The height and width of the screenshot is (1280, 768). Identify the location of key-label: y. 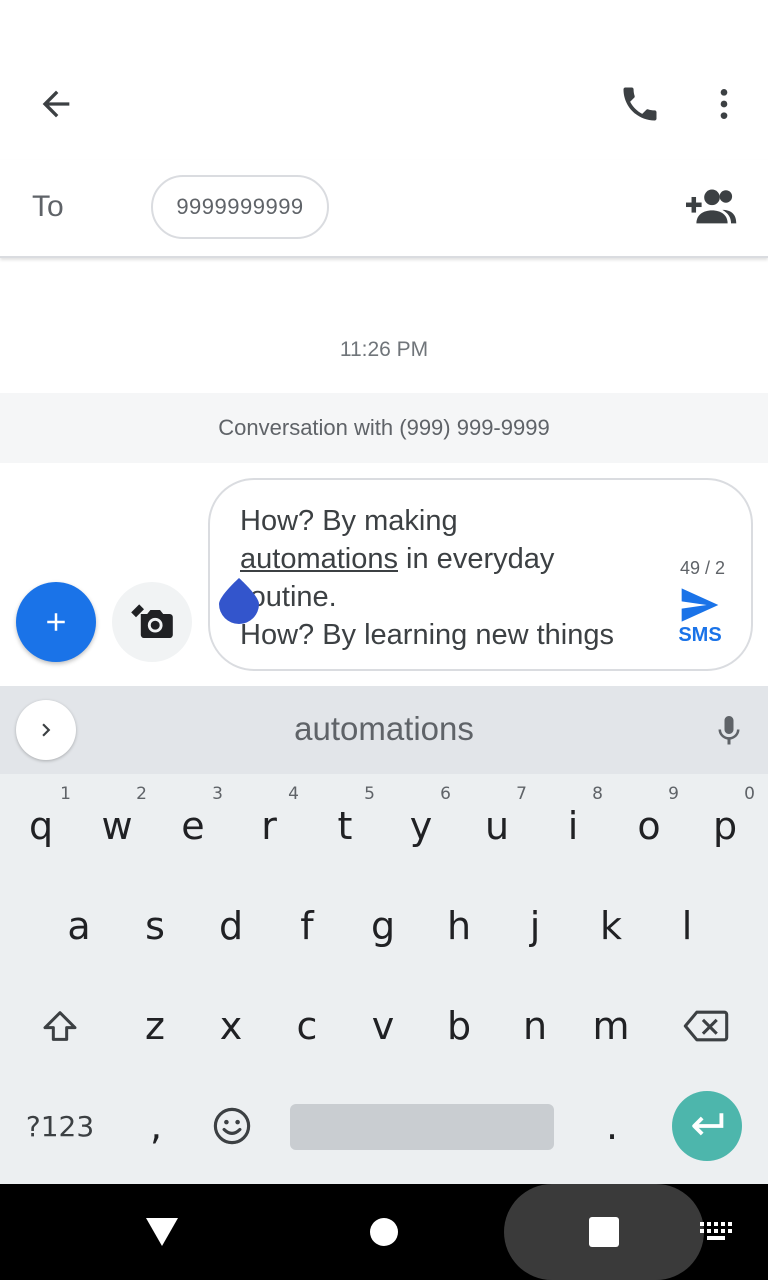
(421, 826).